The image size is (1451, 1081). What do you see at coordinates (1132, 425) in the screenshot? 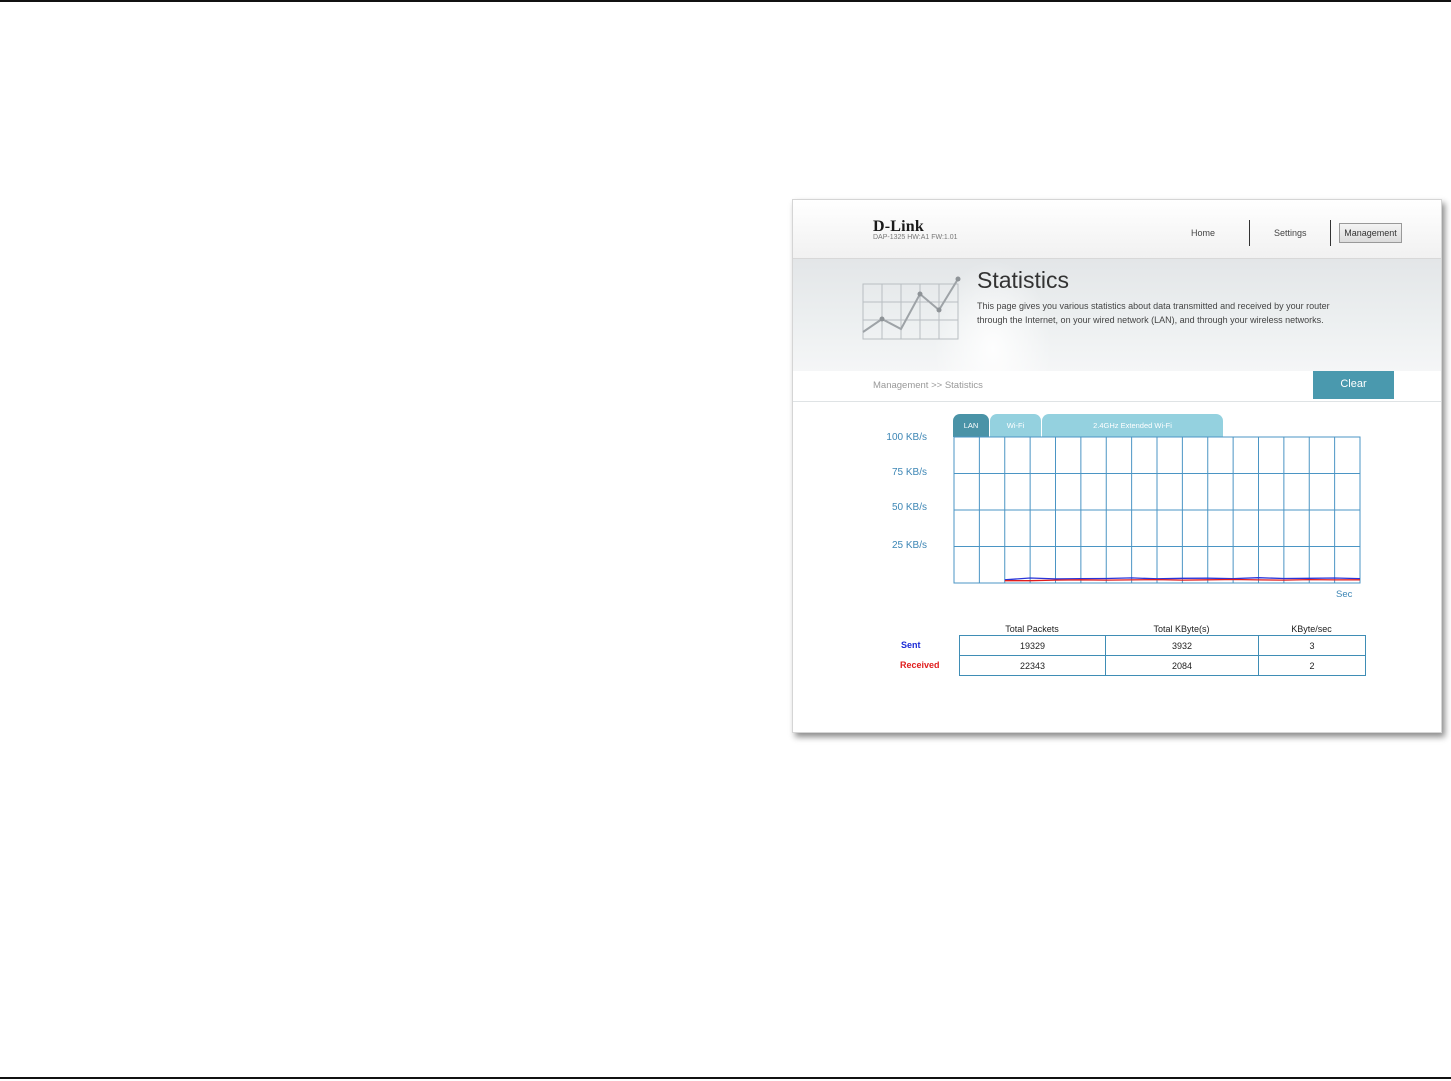
I see `tab-extended-wifi: 2.4GHz Extended Wi-Fi` at bounding box center [1132, 425].